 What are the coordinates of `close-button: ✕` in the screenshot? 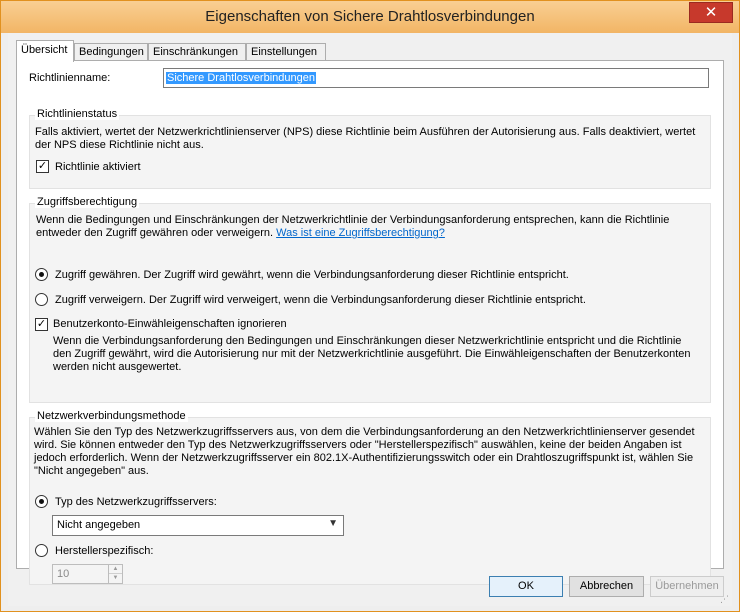 It's located at (711, 12).